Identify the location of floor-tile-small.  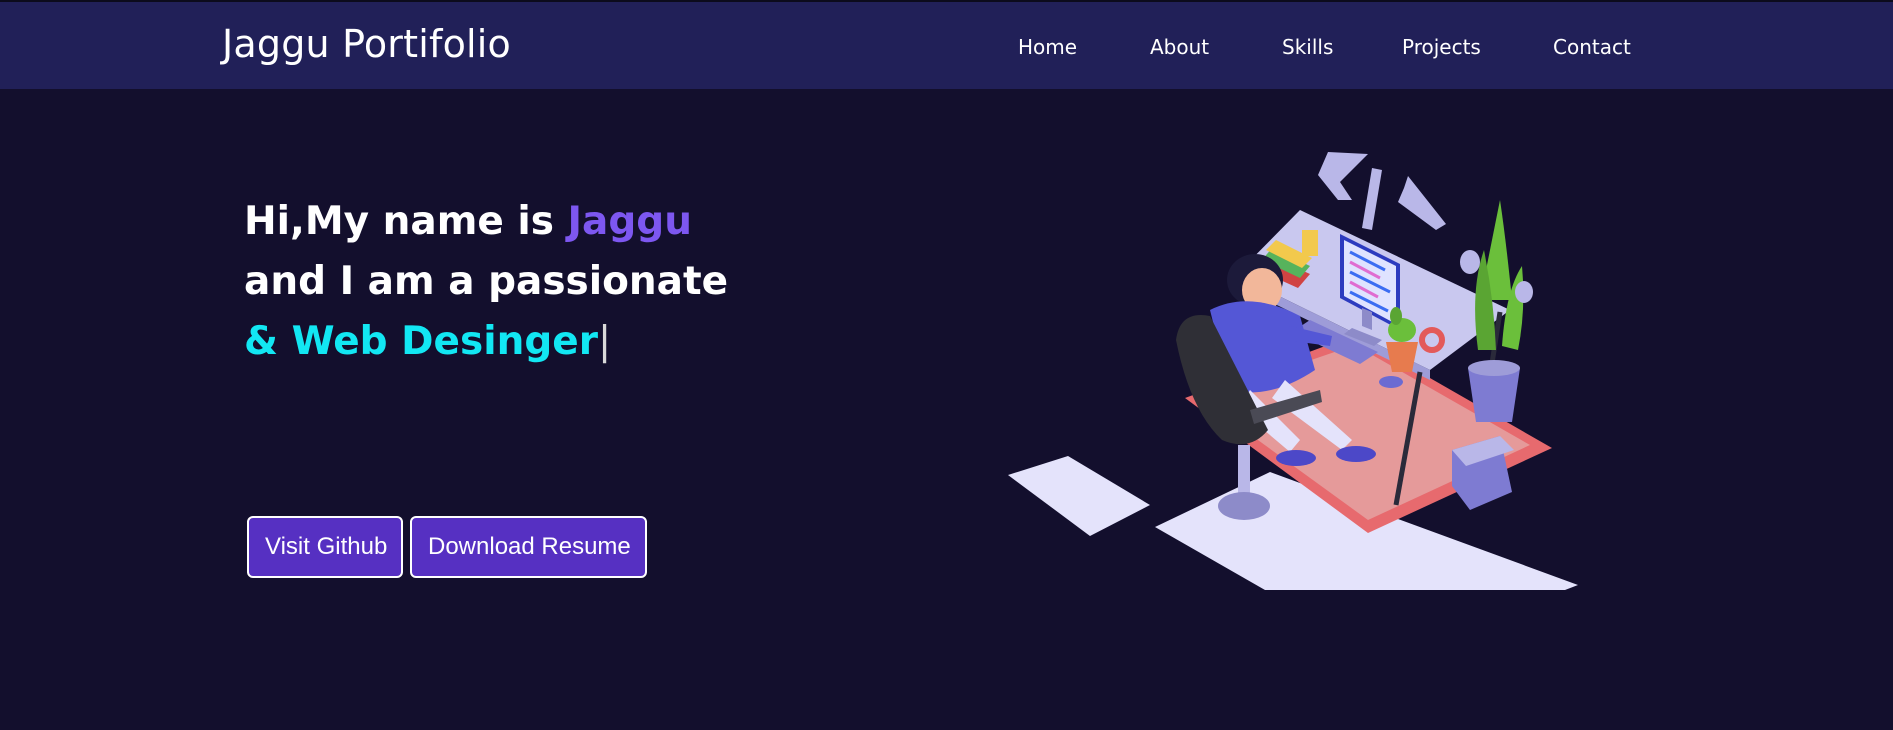
(1079, 496).